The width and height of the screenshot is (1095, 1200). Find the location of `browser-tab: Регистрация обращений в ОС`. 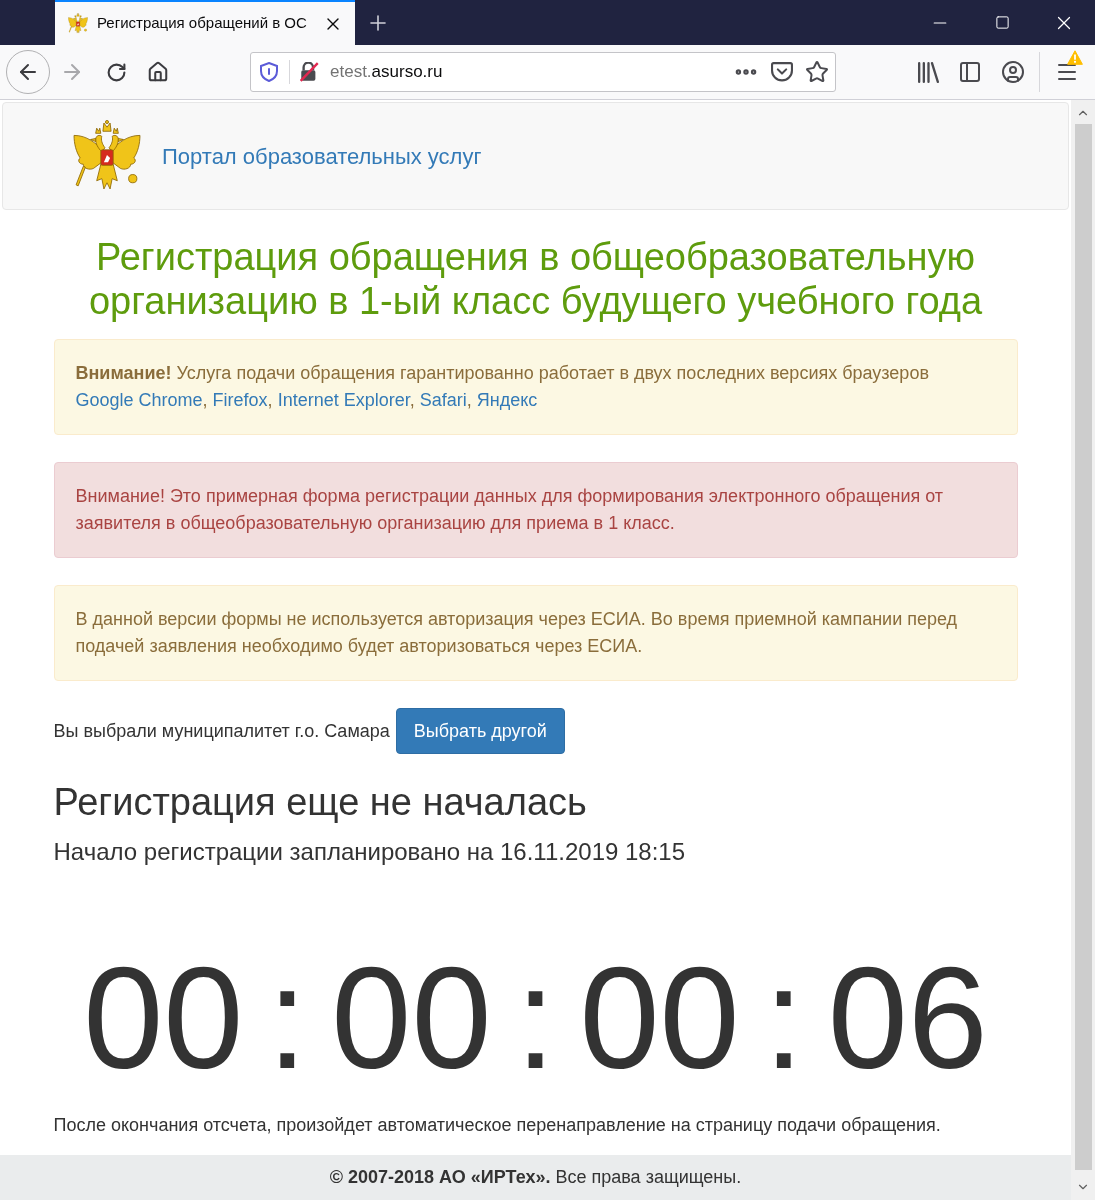

browser-tab: Регистрация обращений в ОС is located at coordinates (205, 22).